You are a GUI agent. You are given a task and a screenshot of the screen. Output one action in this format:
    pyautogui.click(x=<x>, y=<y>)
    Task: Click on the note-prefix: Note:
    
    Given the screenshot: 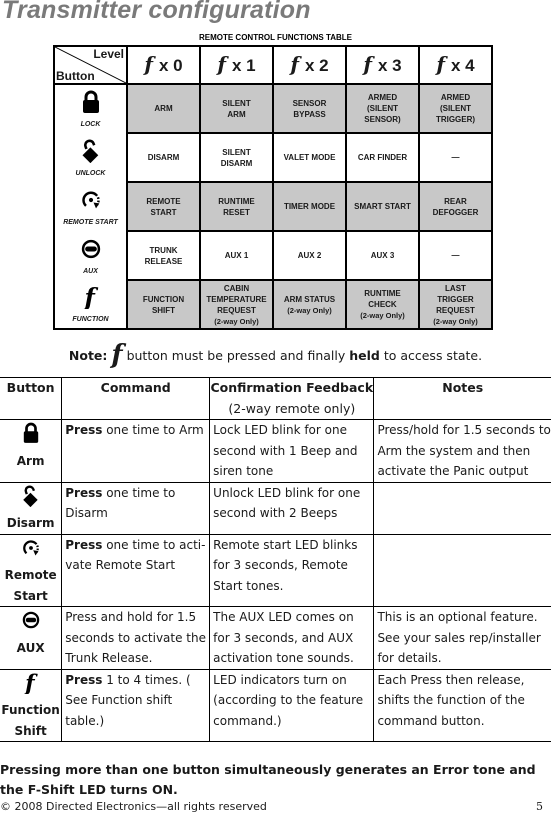 What is the action you would take?
    pyautogui.click(x=88, y=355)
    